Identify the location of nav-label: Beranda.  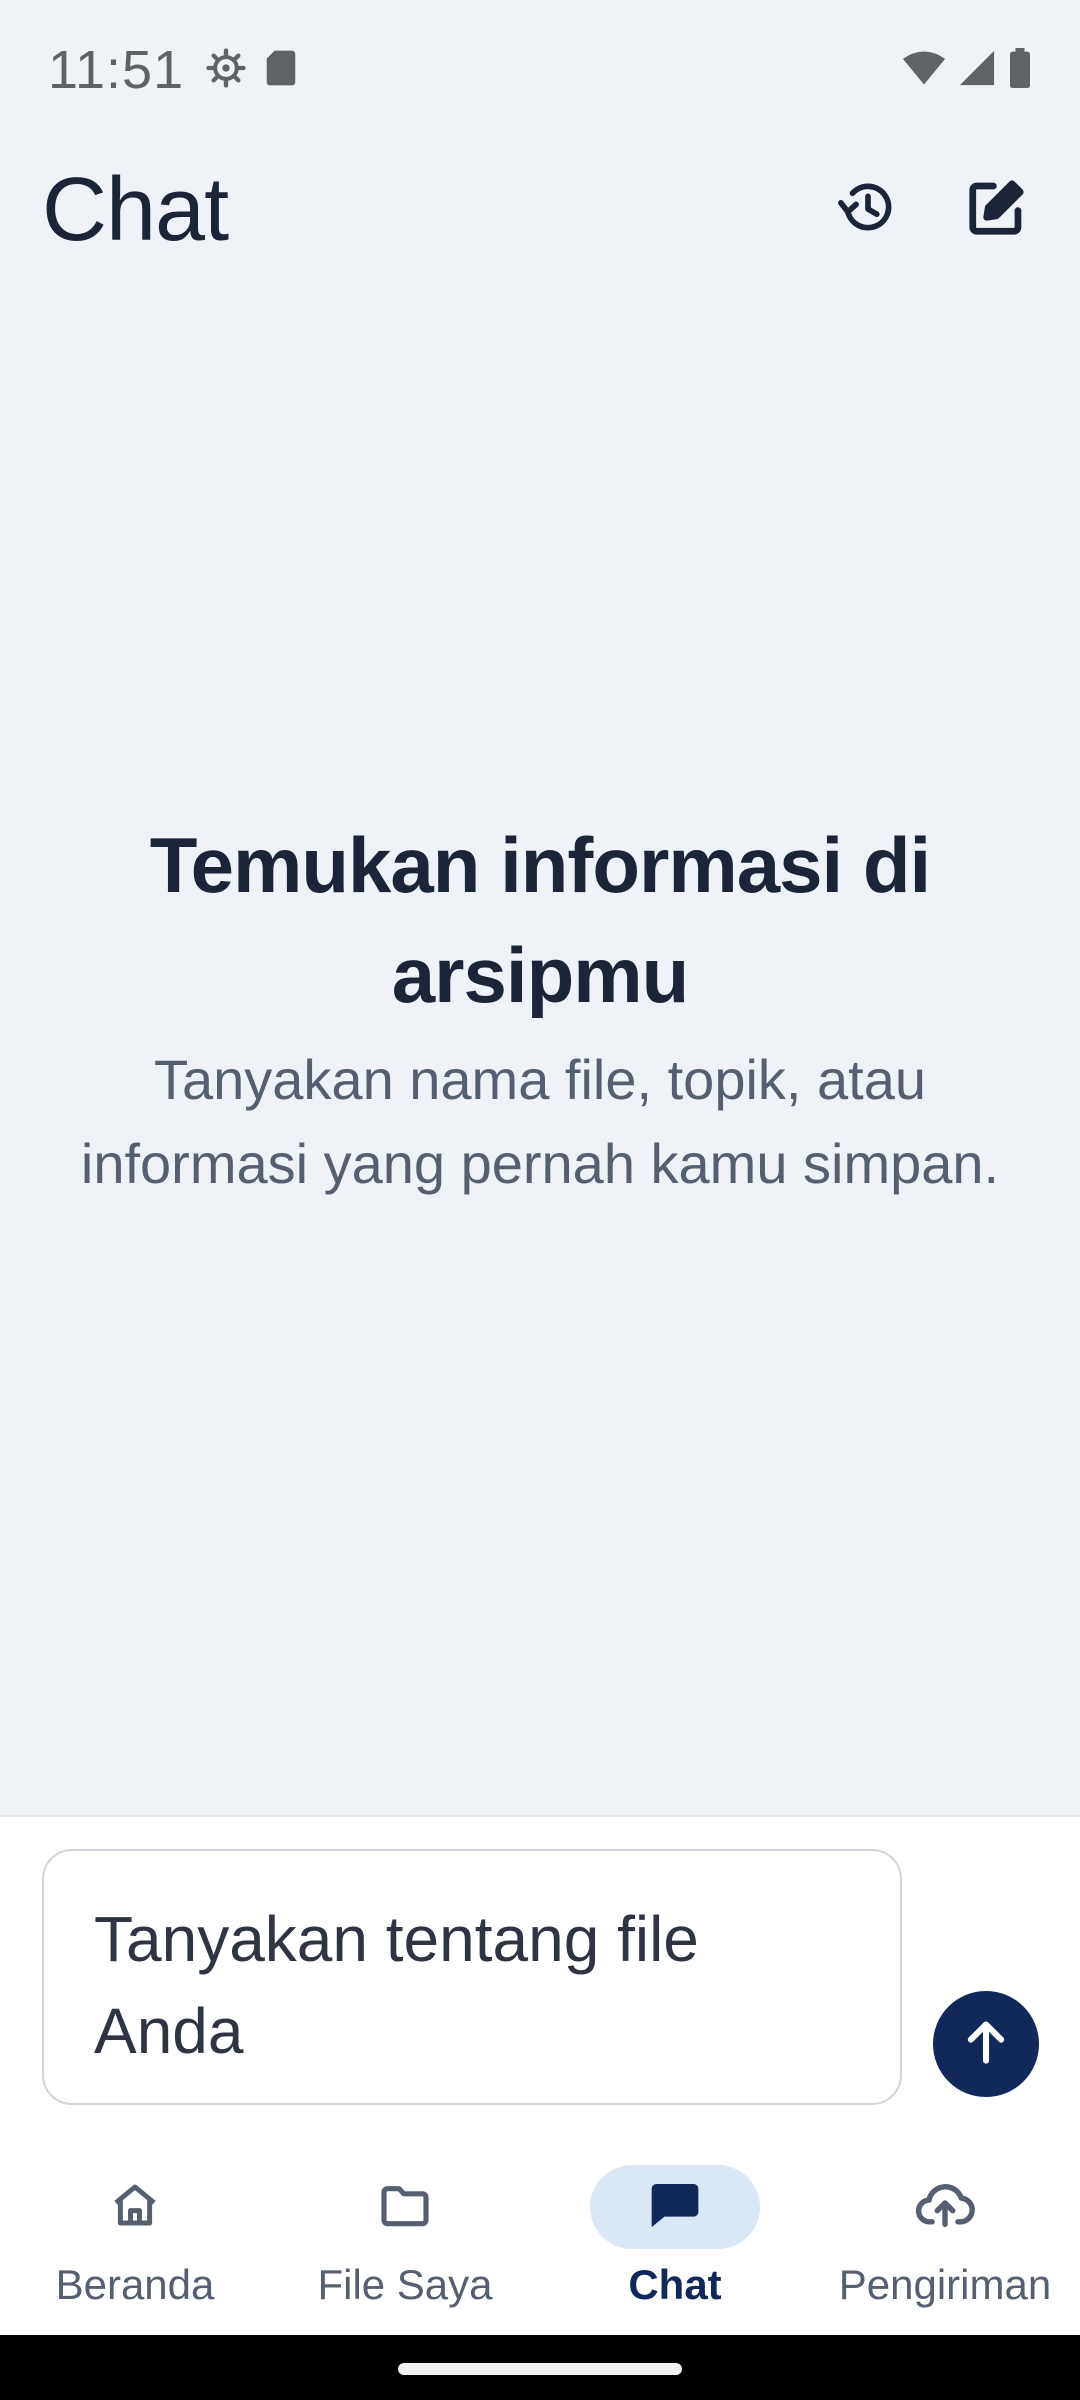
(135, 2284).